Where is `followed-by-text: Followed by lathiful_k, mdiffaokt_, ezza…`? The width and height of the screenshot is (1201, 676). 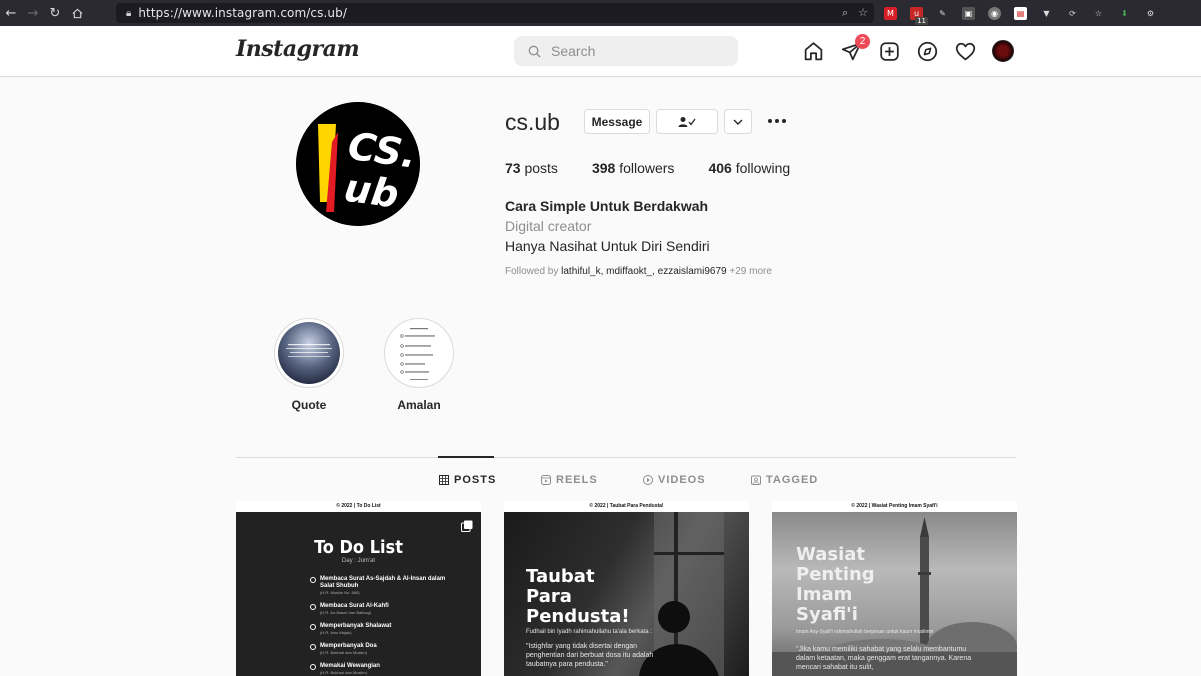
followed-by-text: Followed by lathiful_k, mdiffaokt_, ezza… is located at coordinates (638, 271).